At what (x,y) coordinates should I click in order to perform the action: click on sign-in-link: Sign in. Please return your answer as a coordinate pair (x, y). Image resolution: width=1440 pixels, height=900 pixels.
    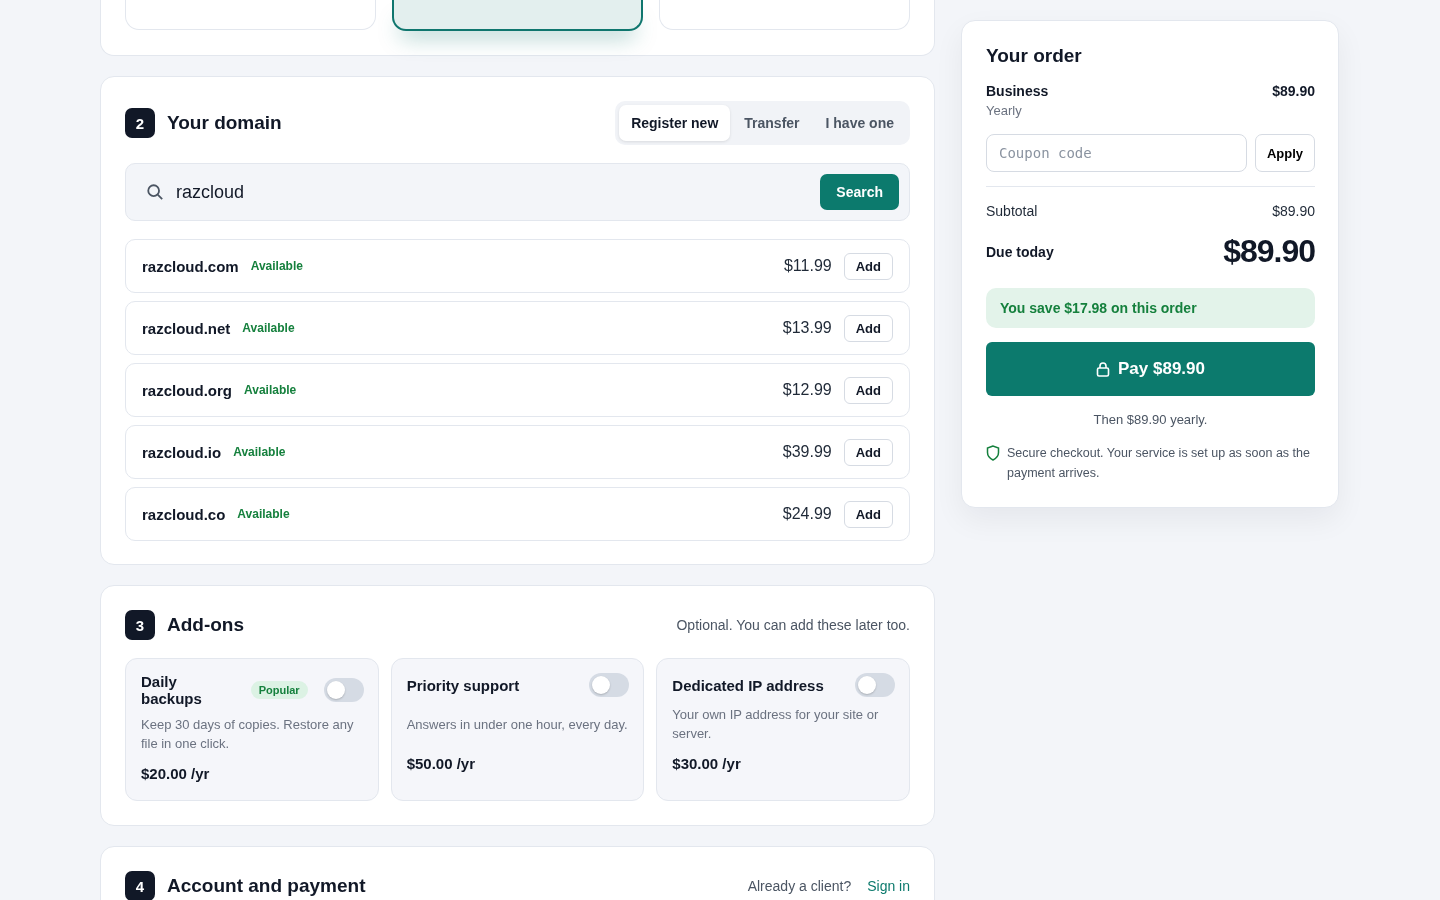
    Looking at the image, I should click on (888, 886).